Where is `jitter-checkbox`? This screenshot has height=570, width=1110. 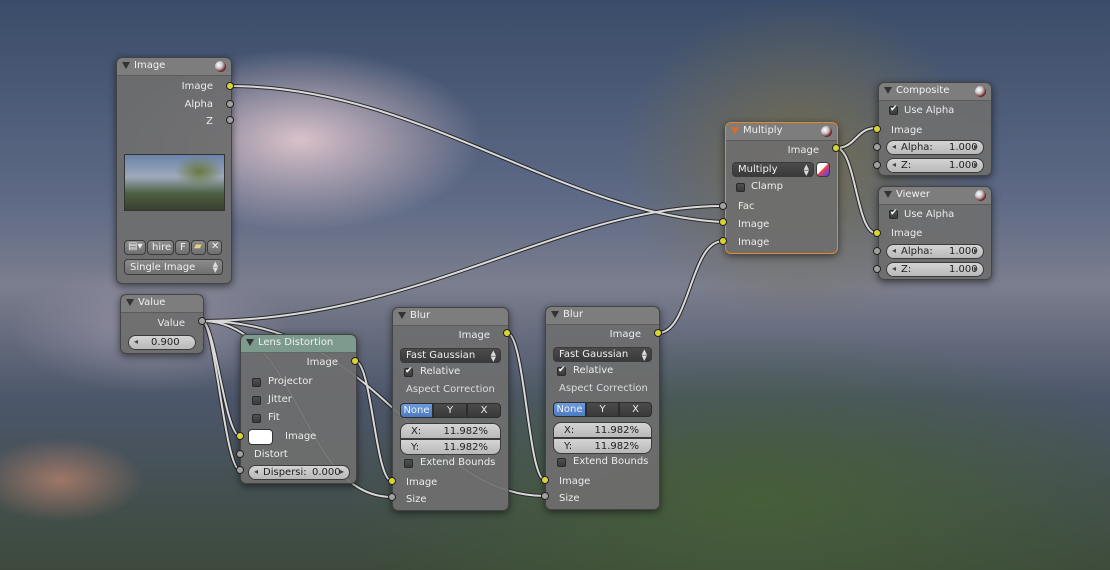
jitter-checkbox is located at coordinates (256, 400).